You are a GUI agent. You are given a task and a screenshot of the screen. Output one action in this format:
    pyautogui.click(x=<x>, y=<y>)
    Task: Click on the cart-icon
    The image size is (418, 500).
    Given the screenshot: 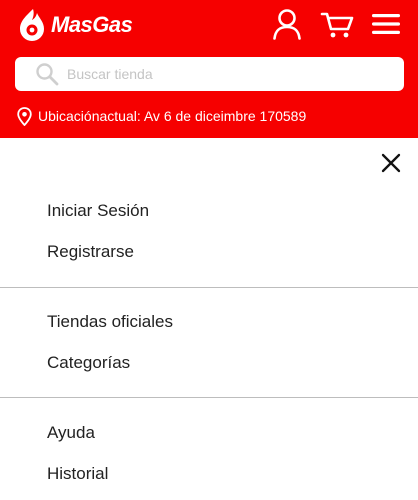 What is the action you would take?
    pyautogui.click(x=337, y=24)
    